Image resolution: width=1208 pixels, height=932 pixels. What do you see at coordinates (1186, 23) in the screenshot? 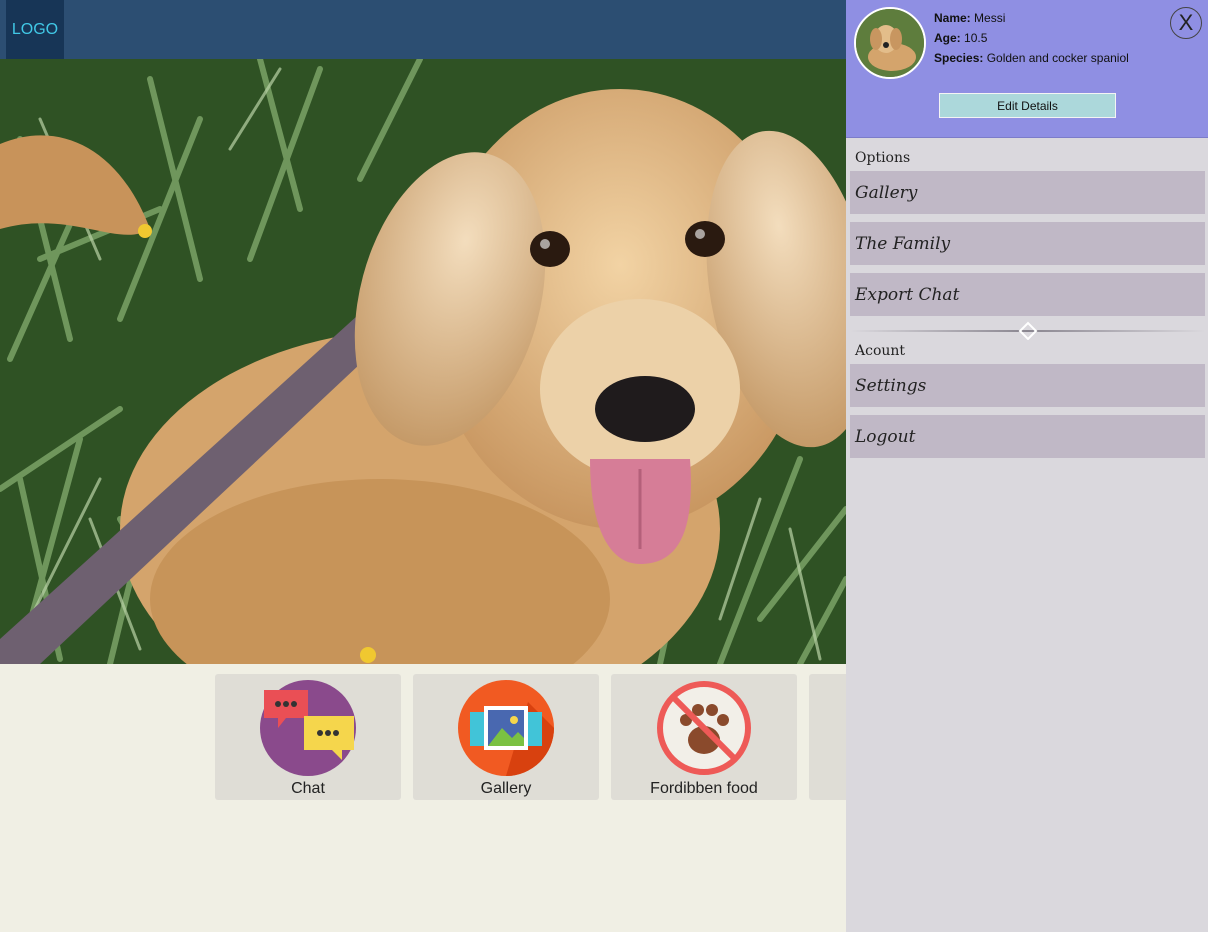
I see `close-button: X` at bounding box center [1186, 23].